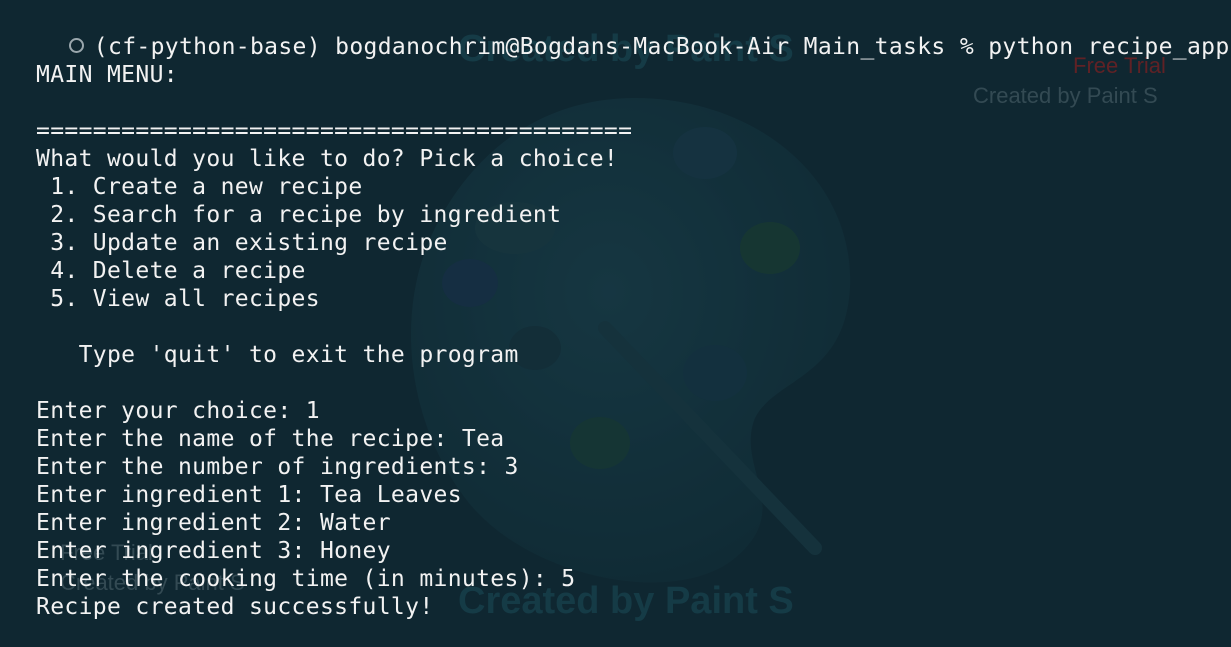  I want to click on output-line-ingredient-3: Enter ingredient 3: Honey, so click(213, 551).